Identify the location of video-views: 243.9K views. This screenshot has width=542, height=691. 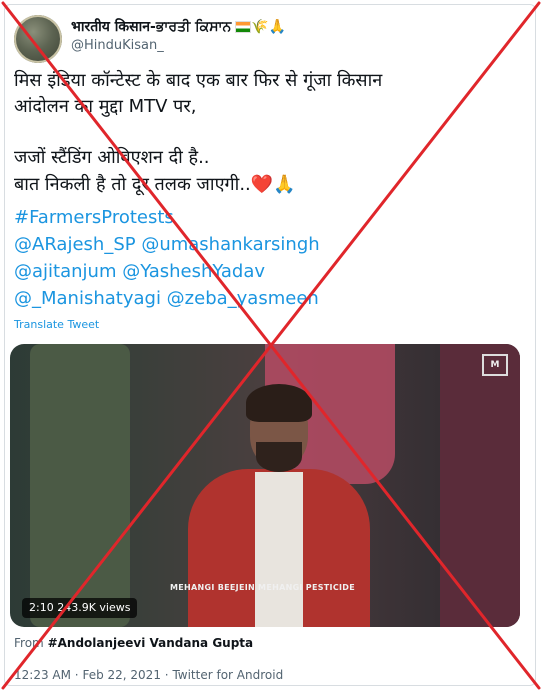
(94, 607).